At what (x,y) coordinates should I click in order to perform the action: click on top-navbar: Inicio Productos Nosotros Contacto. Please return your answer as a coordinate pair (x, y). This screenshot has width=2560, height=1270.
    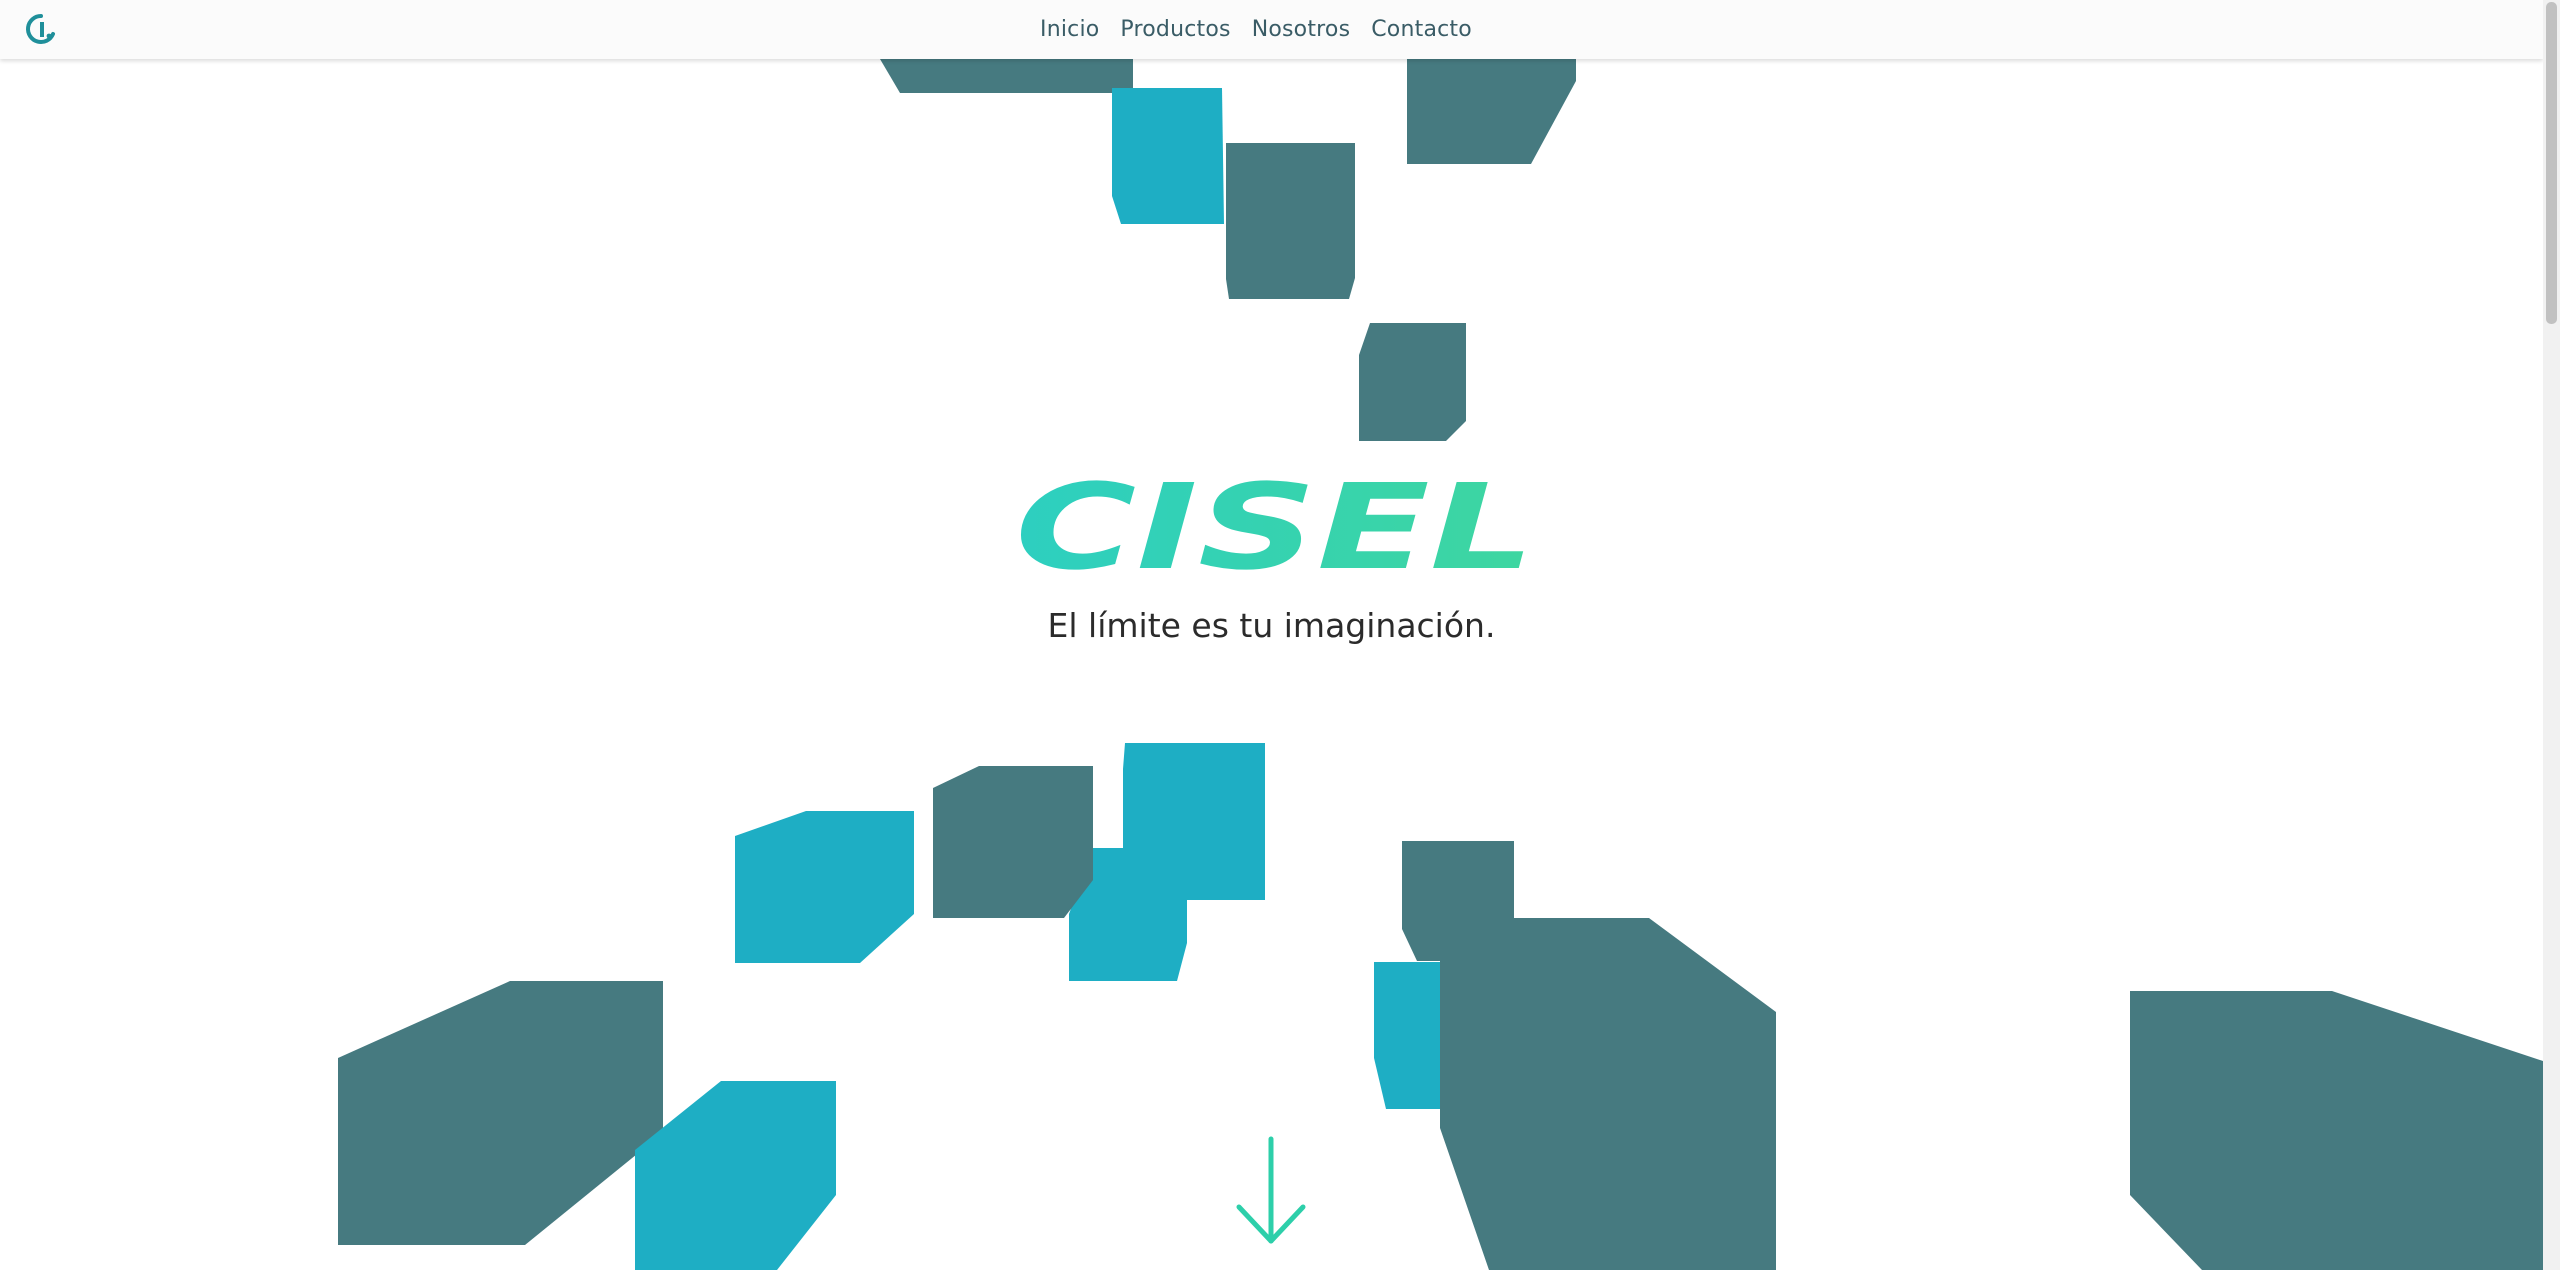
    Looking at the image, I should click on (1271, 29).